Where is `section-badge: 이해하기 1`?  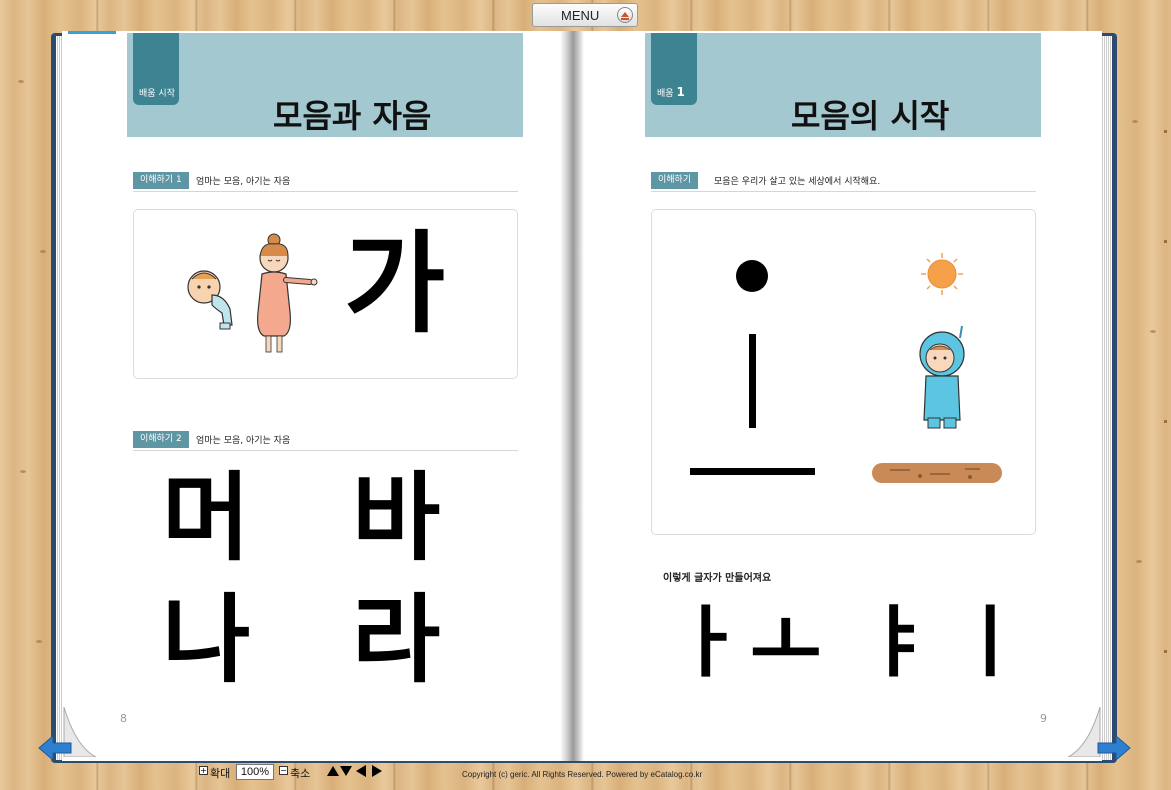
section-badge: 이해하기 1 is located at coordinates (161, 180).